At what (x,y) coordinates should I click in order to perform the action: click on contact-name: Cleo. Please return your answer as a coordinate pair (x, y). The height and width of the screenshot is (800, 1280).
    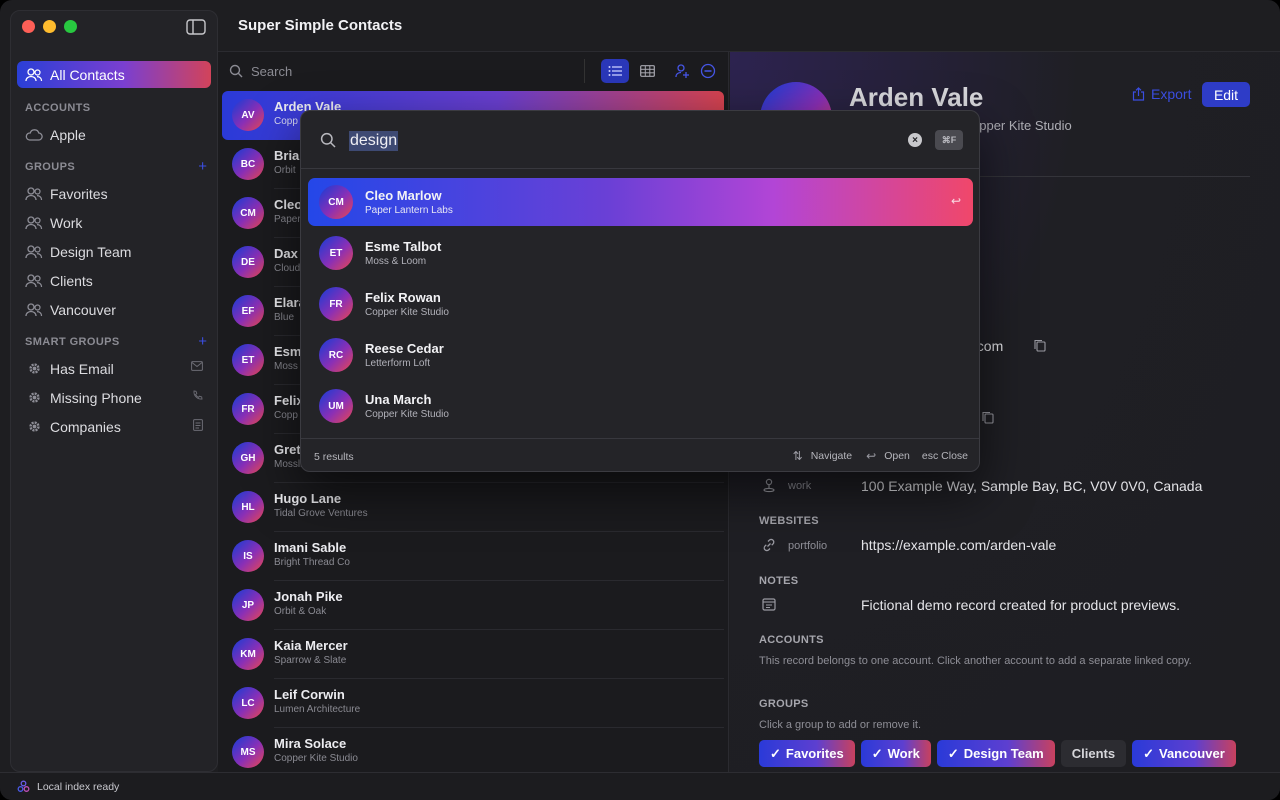
    Looking at the image, I should click on (288, 204).